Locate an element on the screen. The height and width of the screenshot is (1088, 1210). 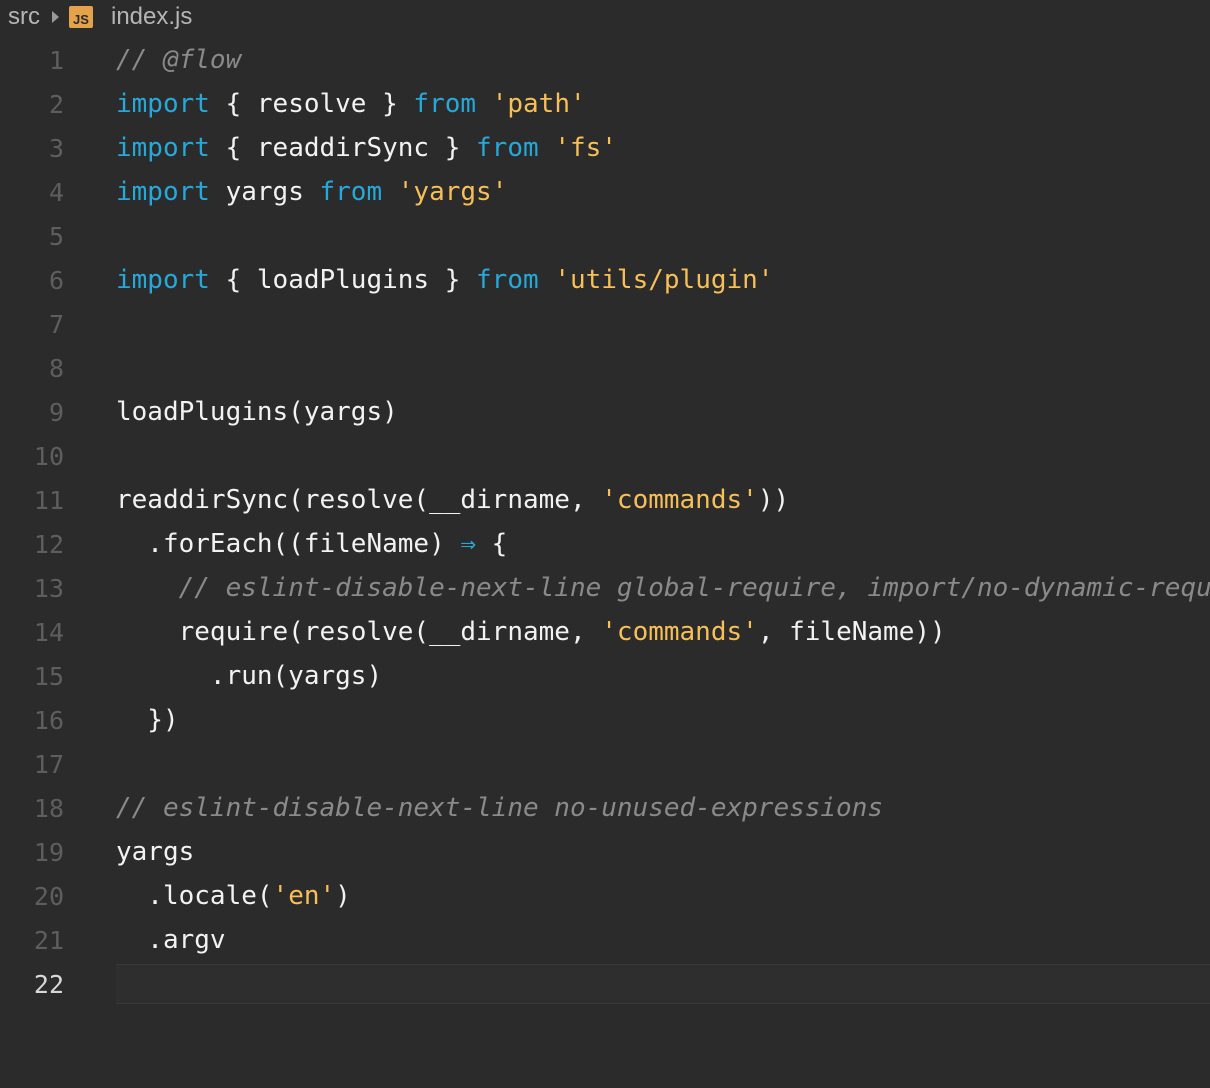
line-number: 6 is located at coordinates (56, 280).